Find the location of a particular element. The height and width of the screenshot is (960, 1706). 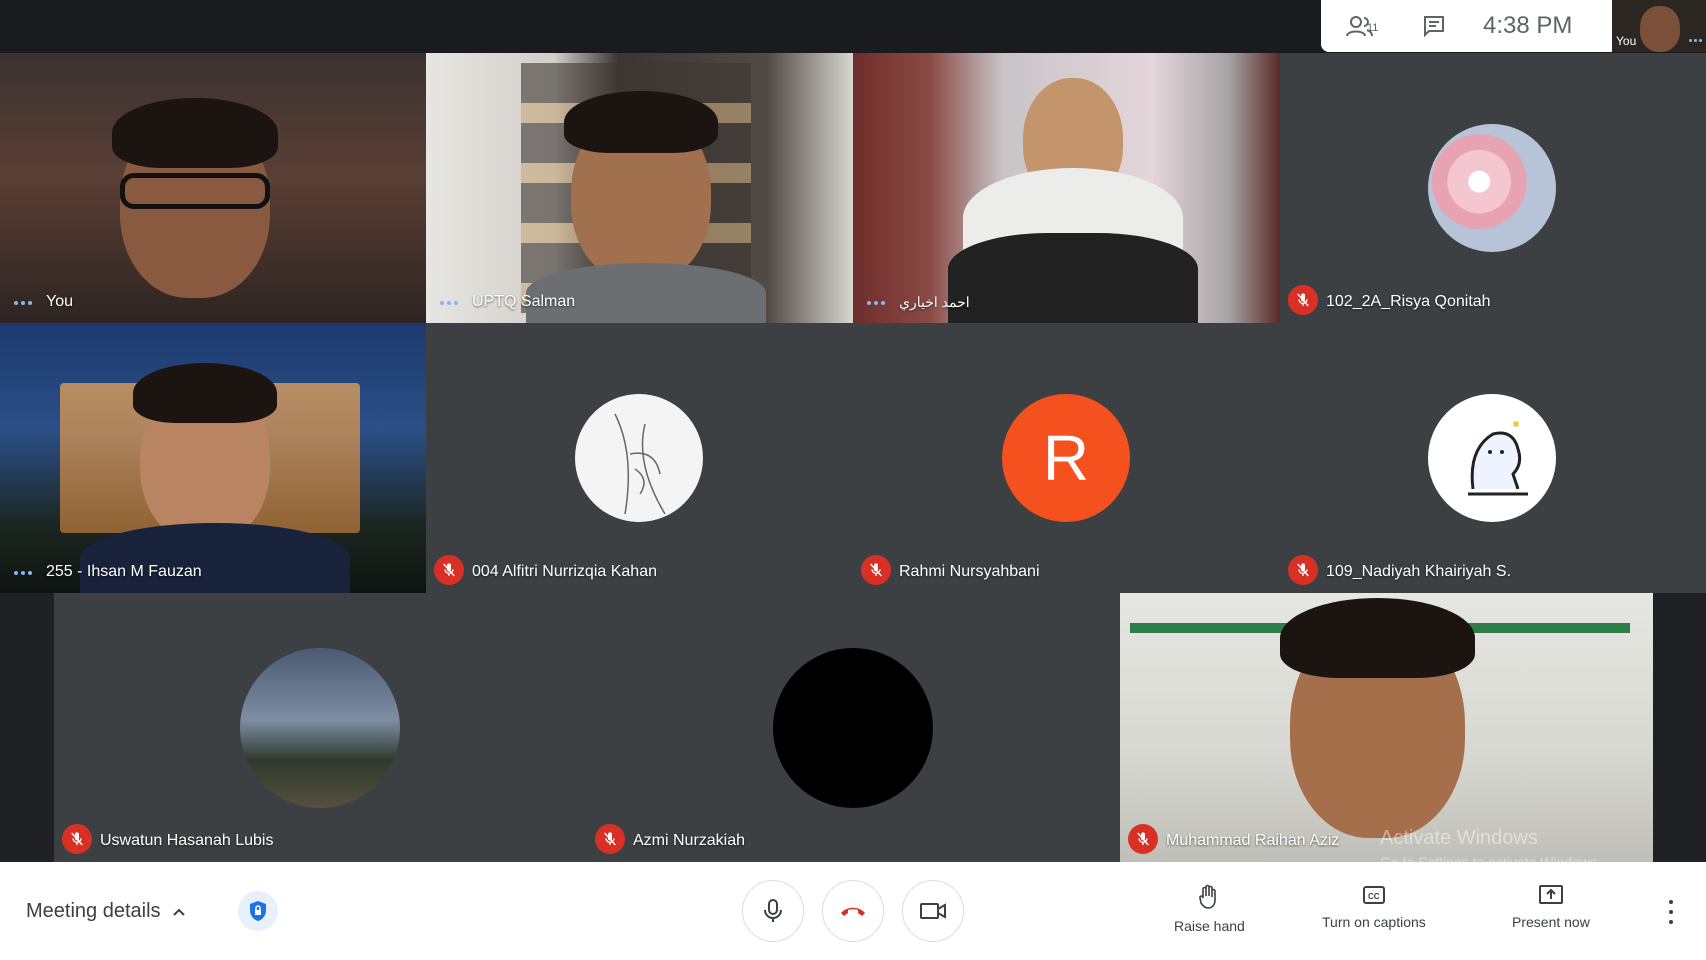

avatar-dino is located at coordinates (1492, 458).